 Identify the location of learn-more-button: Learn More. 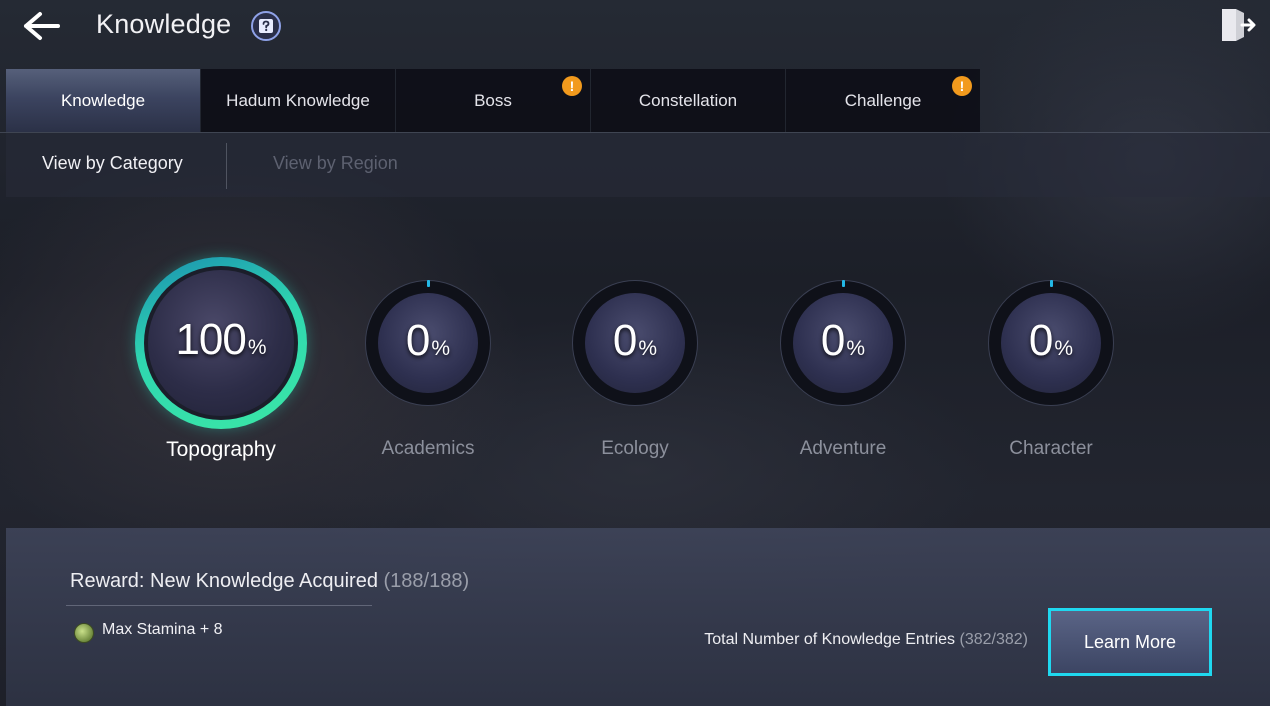
(1130, 642).